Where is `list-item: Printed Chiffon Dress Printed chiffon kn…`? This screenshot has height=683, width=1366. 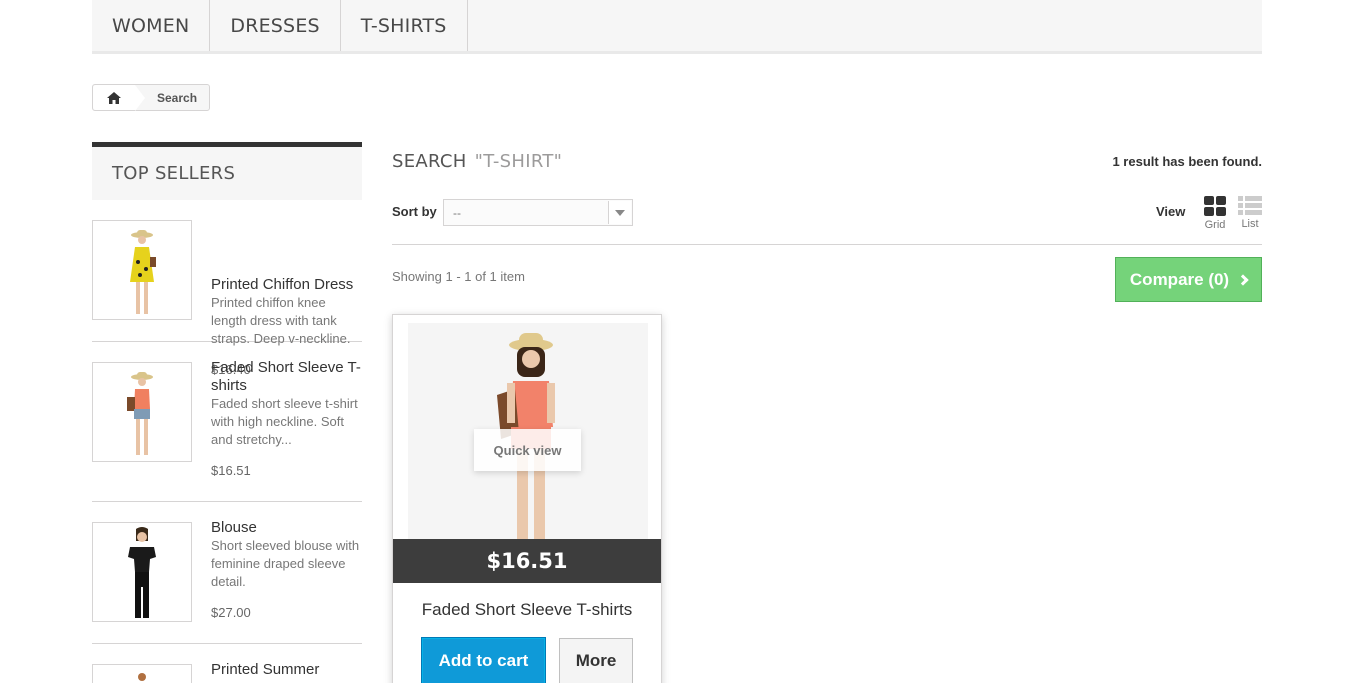 list-item: Printed Chiffon Dress Printed chiffon kn… is located at coordinates (227, 288).